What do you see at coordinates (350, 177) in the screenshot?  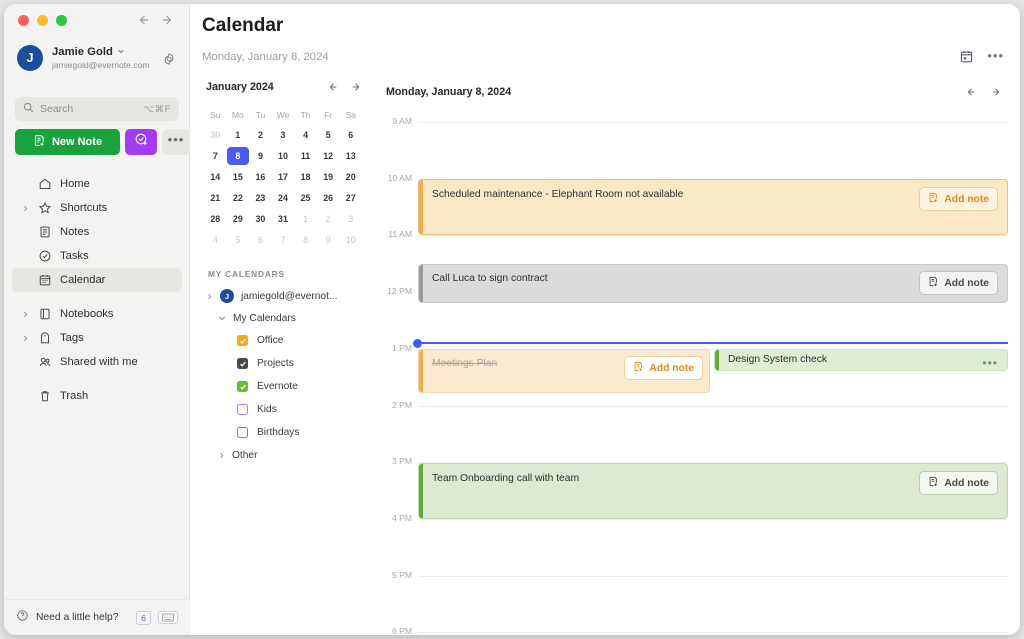 I see `date-cell: 20` at bounding box center [350, 177].